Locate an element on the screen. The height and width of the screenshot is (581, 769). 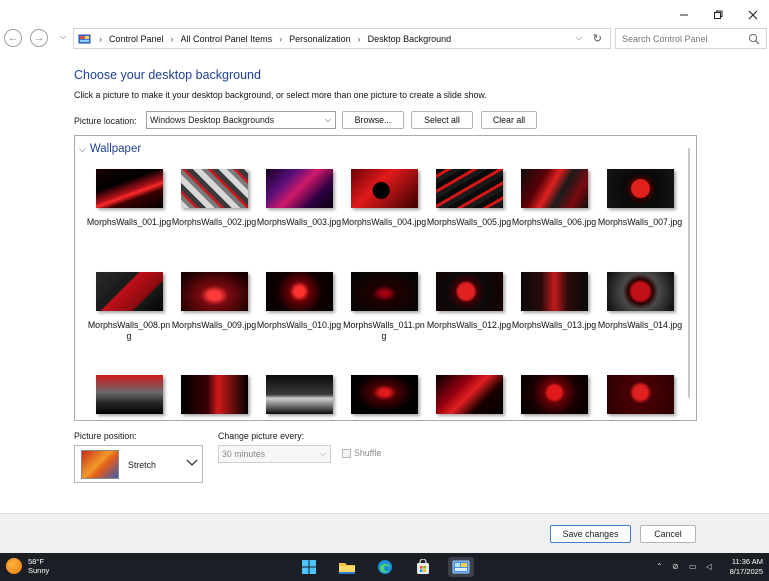
back-button: ← is located at coordinates (13, 38).